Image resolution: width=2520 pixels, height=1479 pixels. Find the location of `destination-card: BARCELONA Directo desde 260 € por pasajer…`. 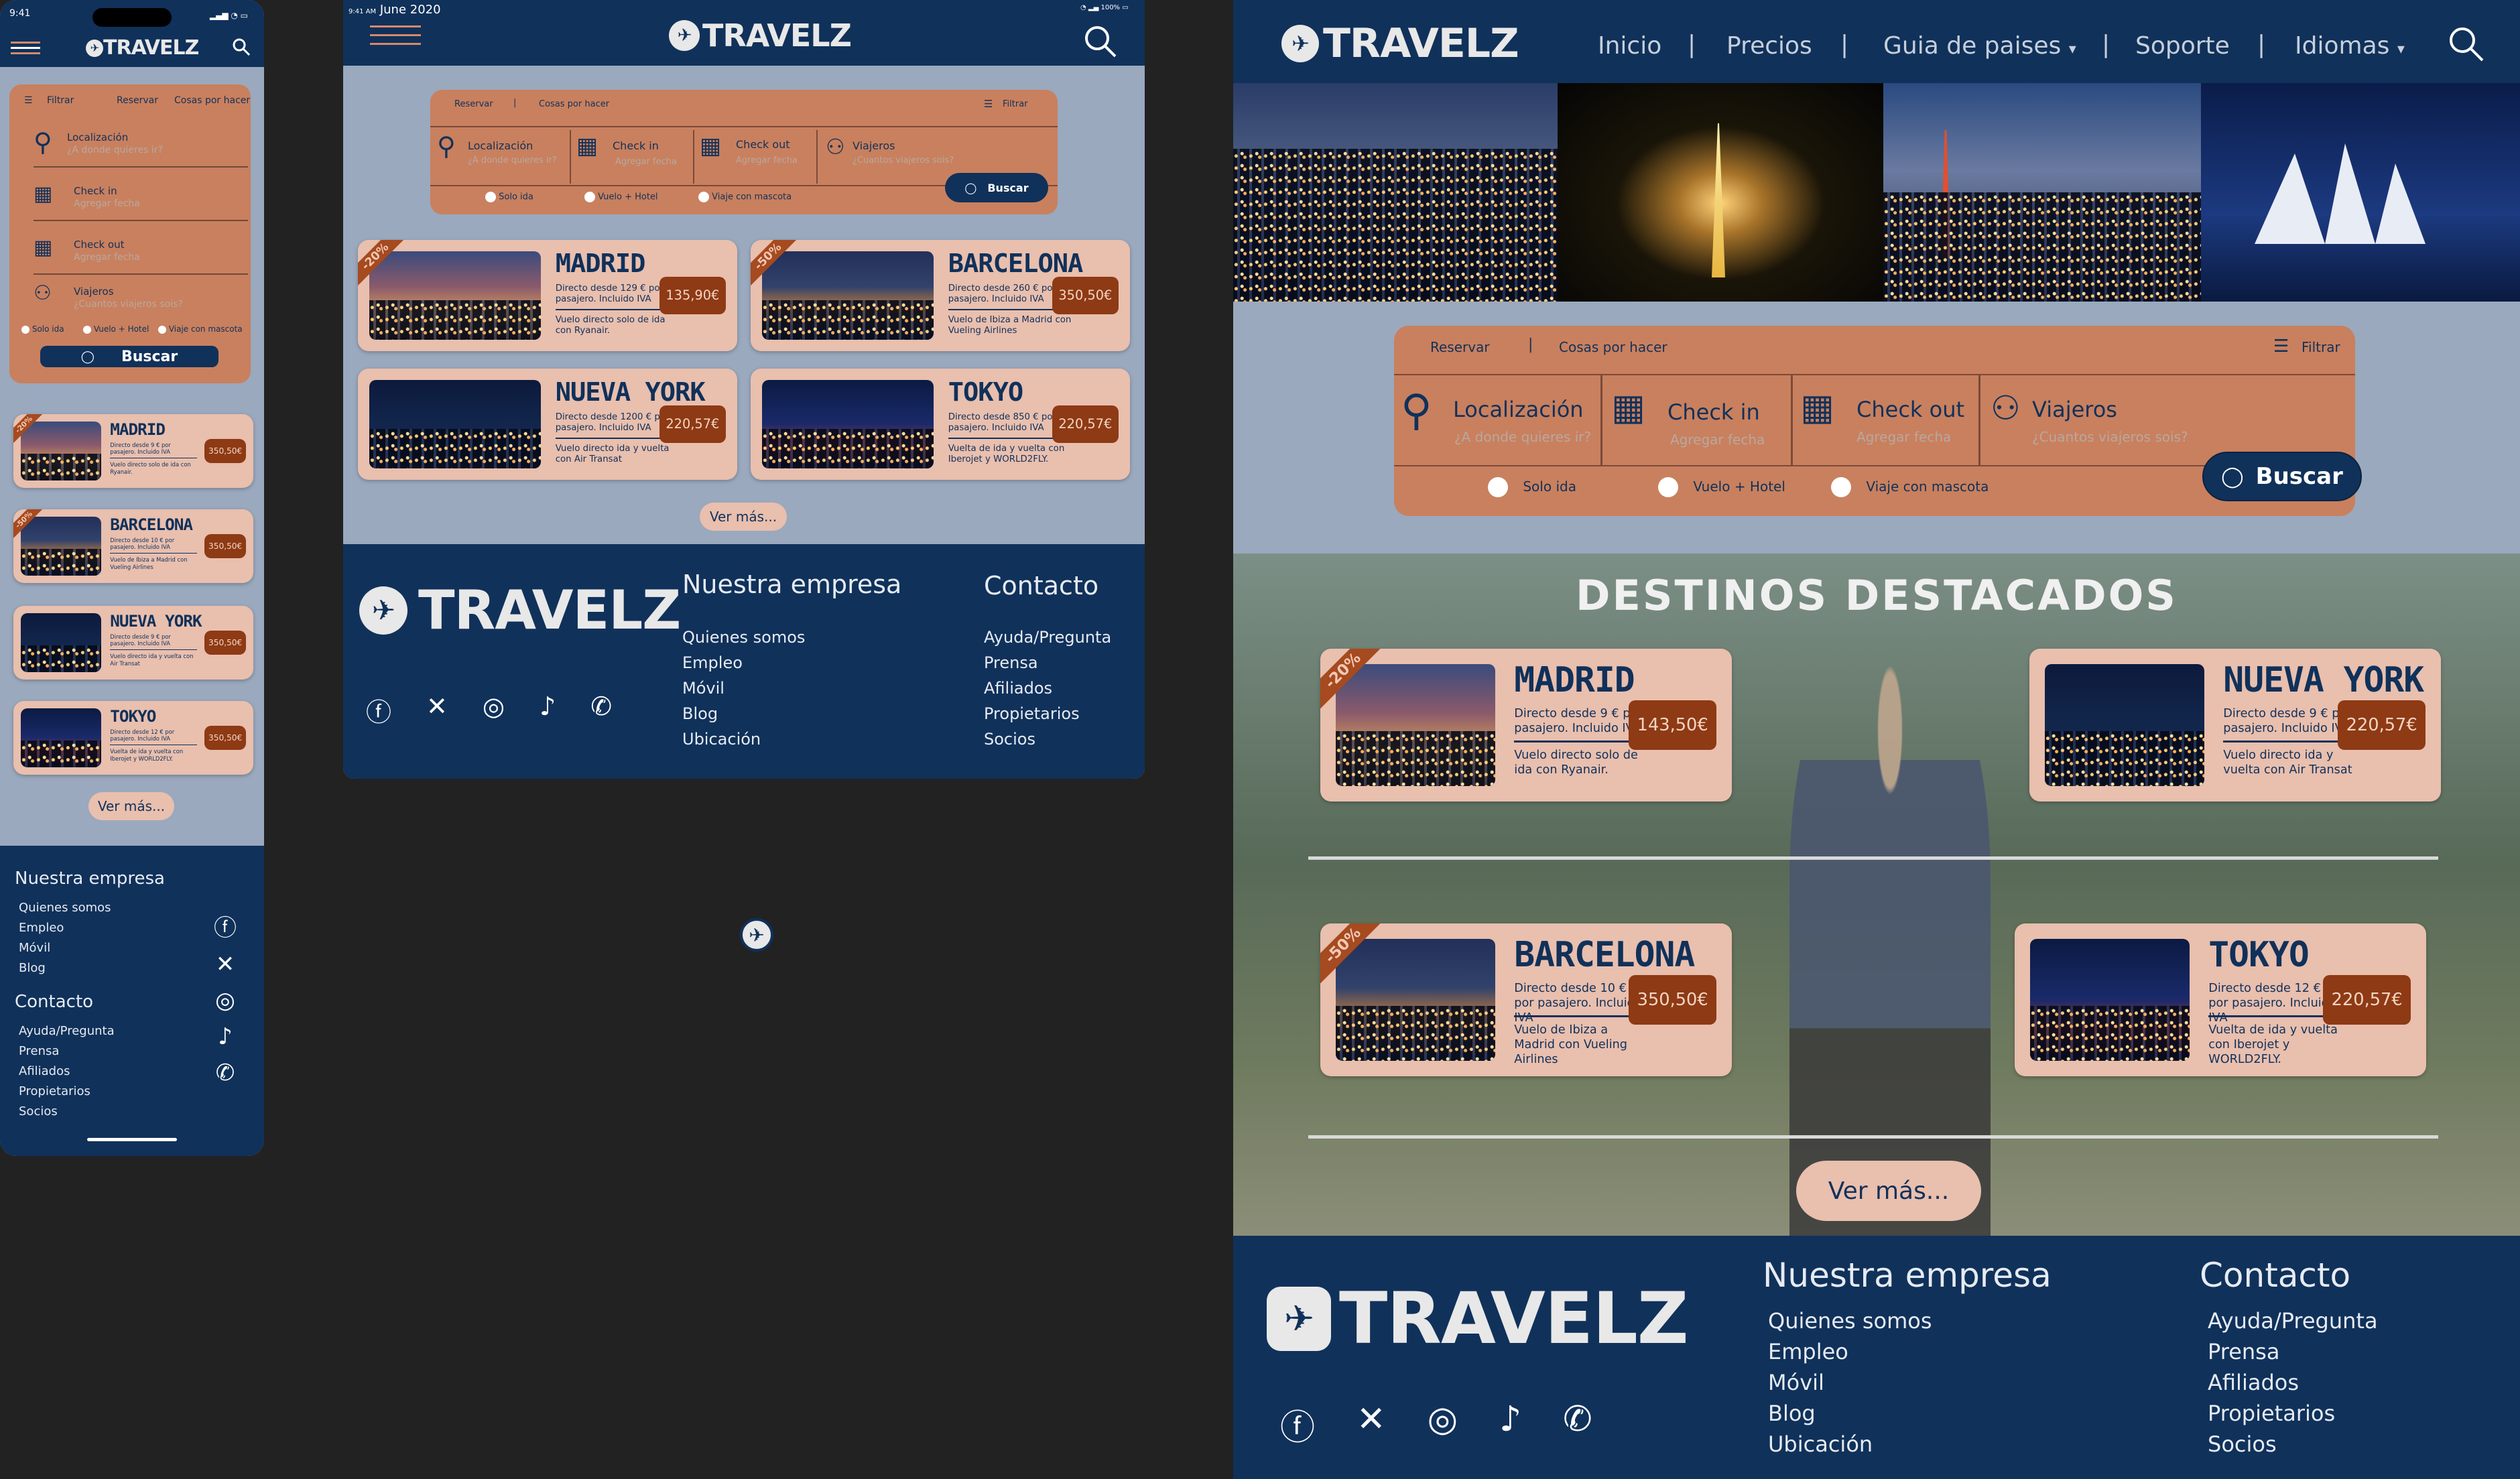

destination-card: BARCELONA Directo desde 260 € por pasajer… is located at coordinates (940, 295).